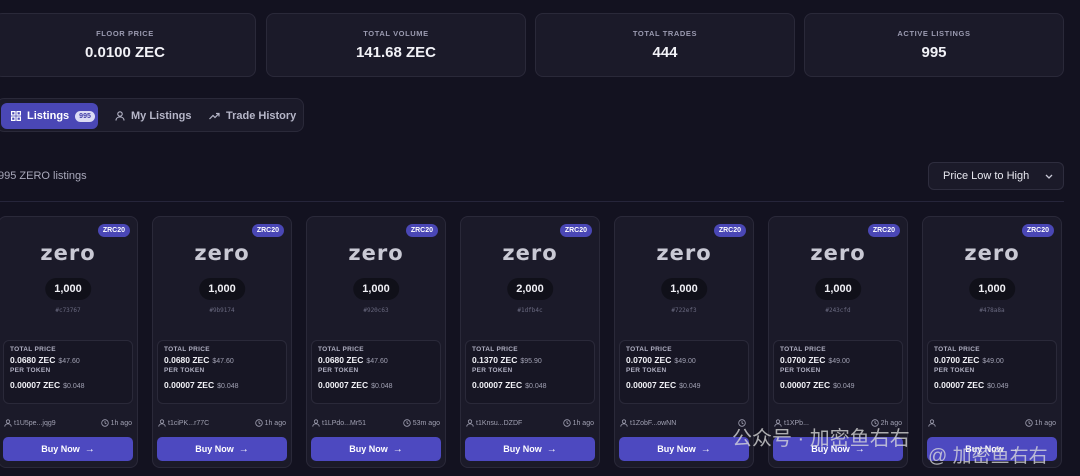 The image size is (1080, 476). What do you see at coordinates (838, 310) in the screenshot?
I see `inscription-hash: #243cfd` at bounding box center [838, 310].